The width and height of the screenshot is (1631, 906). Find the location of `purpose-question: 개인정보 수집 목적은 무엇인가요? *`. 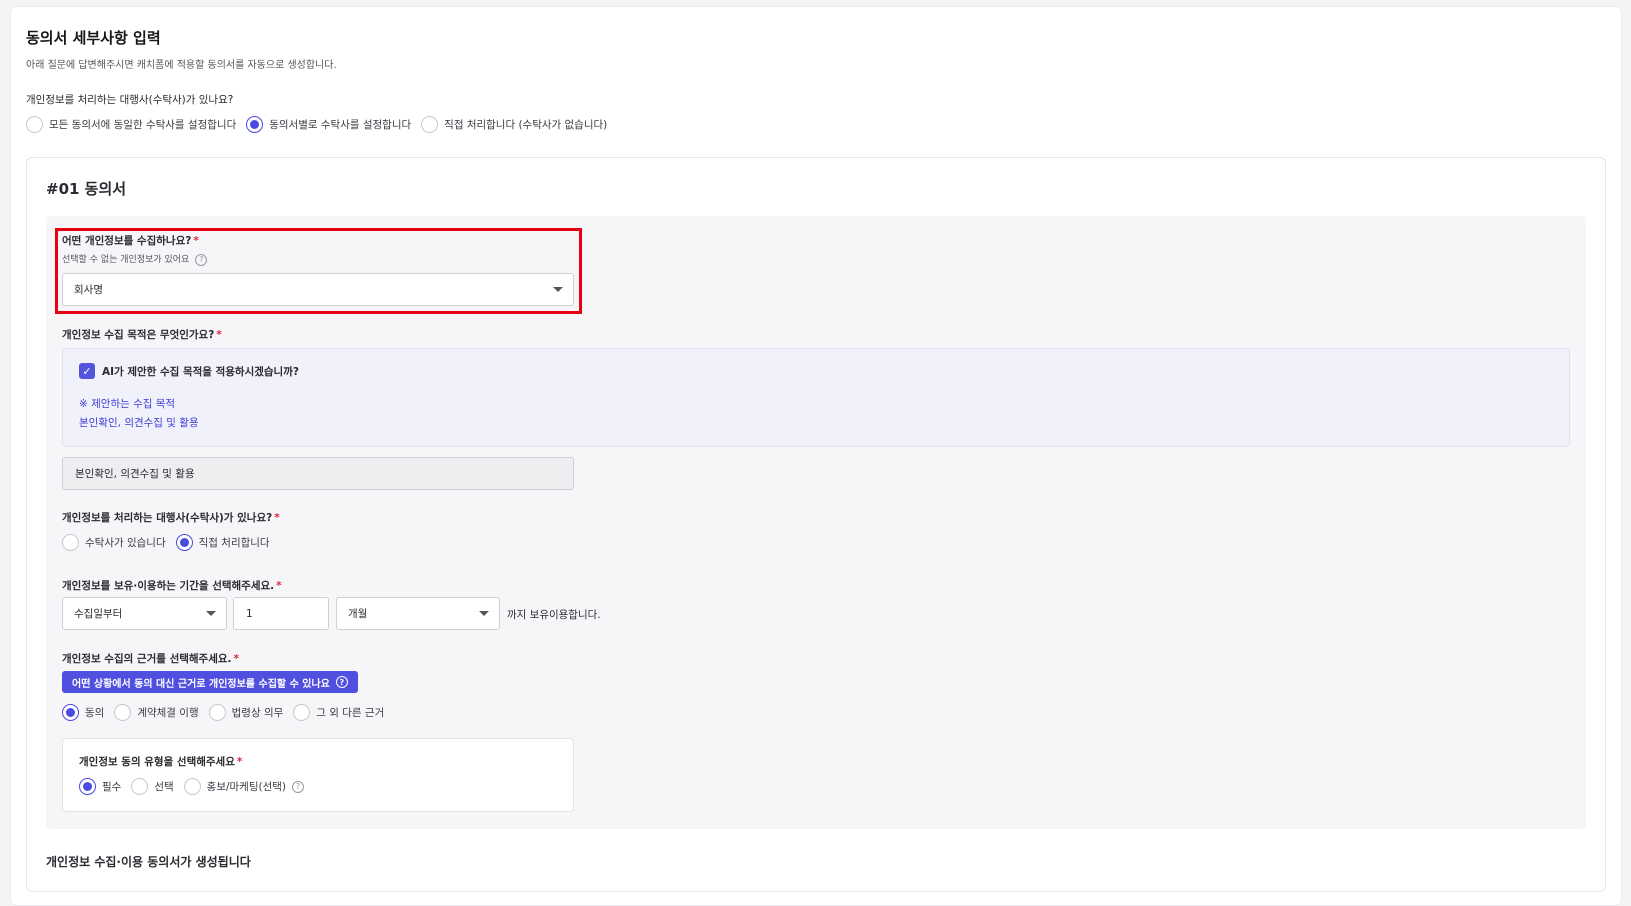

purpose-question: 개인정보 수집 목적은 무엇인가요? * is located at coordinates (142, 334).